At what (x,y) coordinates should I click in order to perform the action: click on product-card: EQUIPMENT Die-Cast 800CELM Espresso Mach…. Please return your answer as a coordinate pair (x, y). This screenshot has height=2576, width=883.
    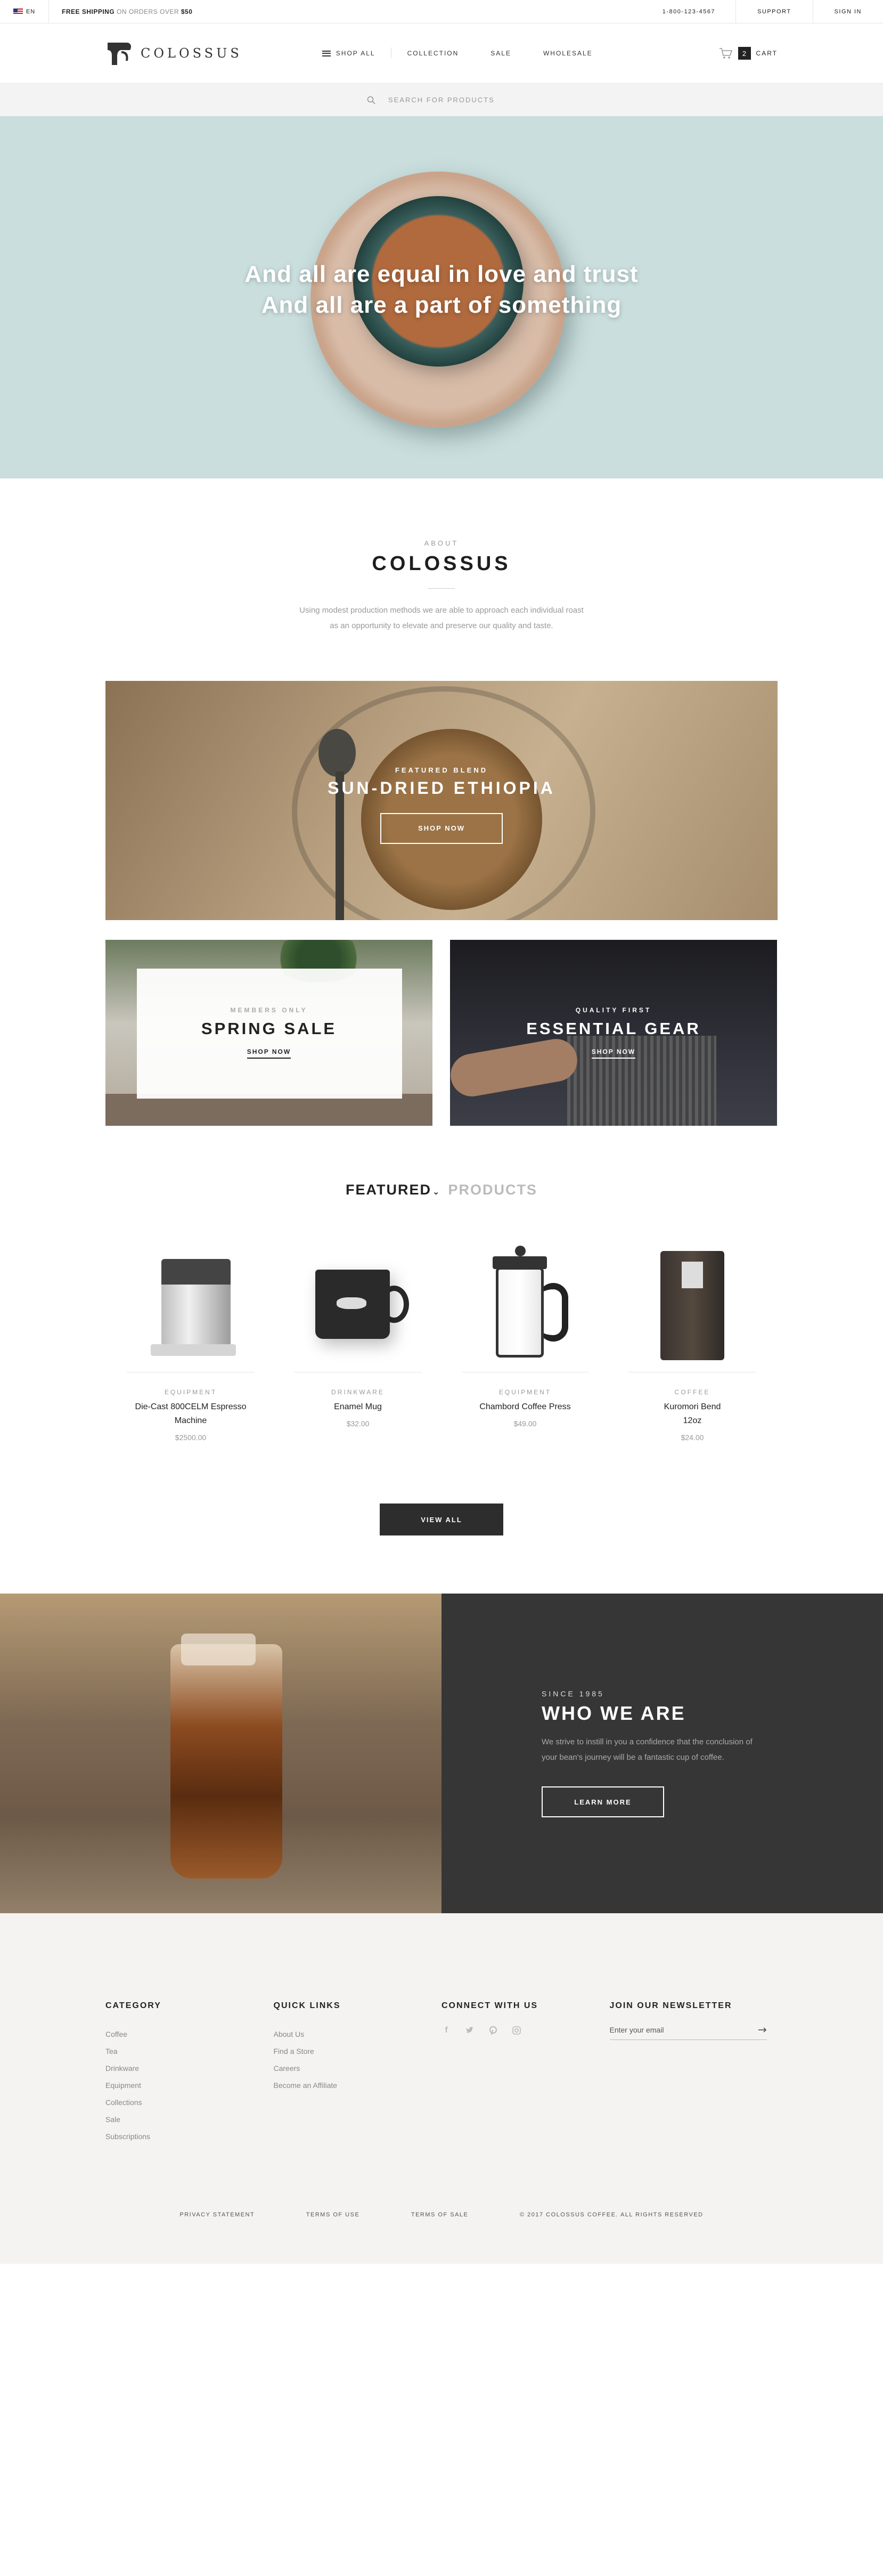
    Looking at the image, I should click on (191, 1339).